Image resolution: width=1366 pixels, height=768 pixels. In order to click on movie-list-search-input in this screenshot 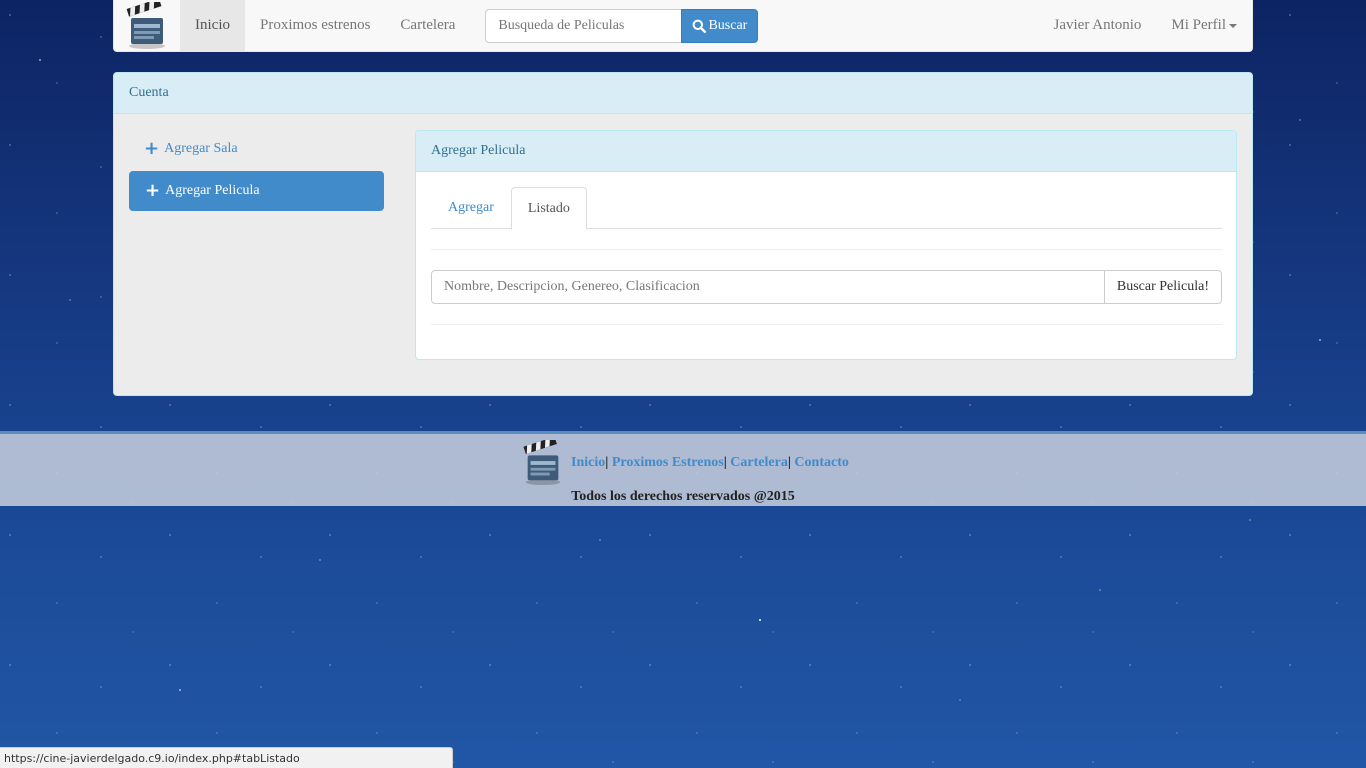, I will do `click(768, 287)`.